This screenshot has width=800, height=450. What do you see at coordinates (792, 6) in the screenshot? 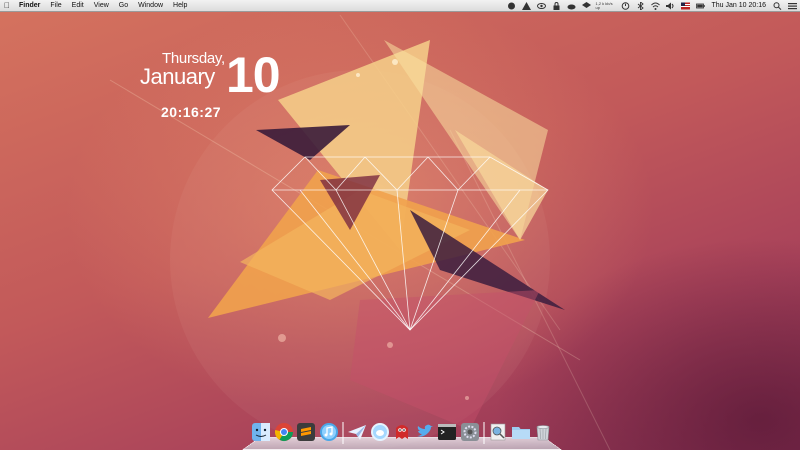
I see `notification-center-icon` at bounding box center [792, 6].